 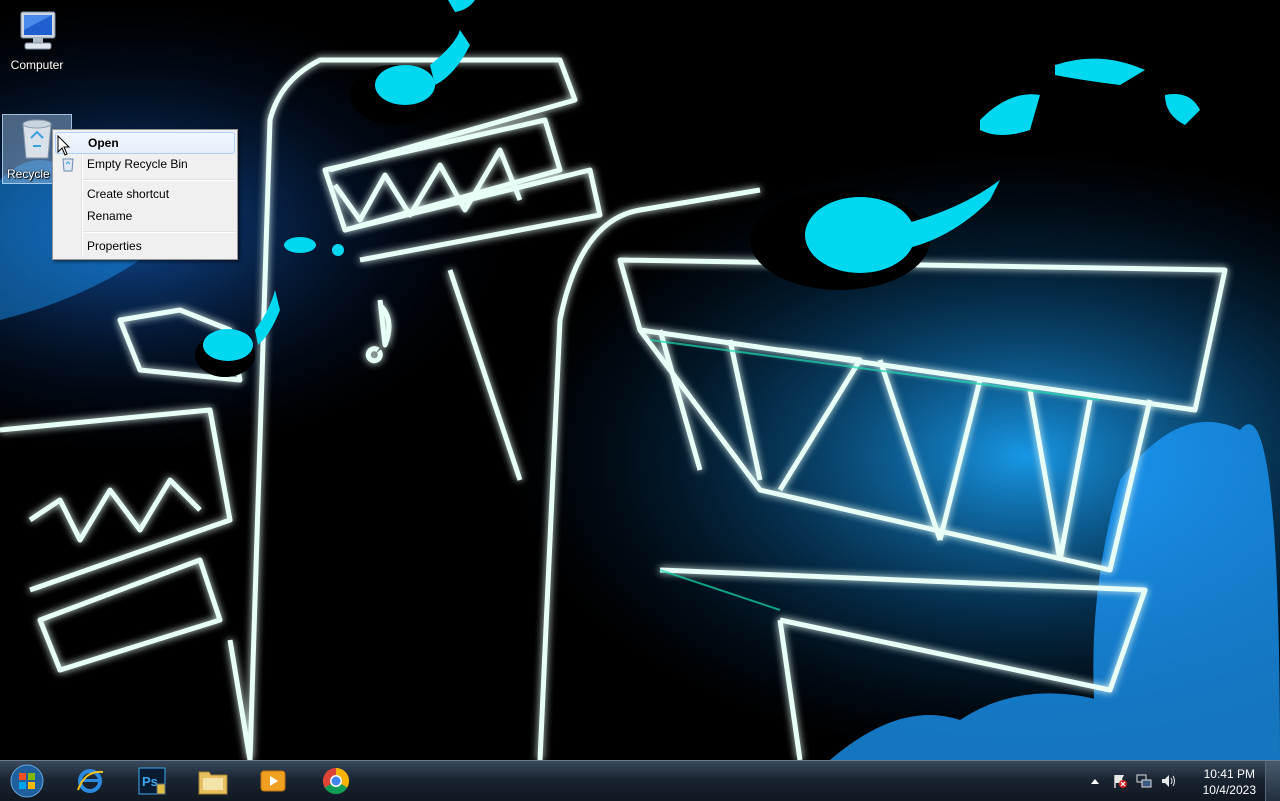 I want to click on chrome-icon, so click(x=336, y=781).